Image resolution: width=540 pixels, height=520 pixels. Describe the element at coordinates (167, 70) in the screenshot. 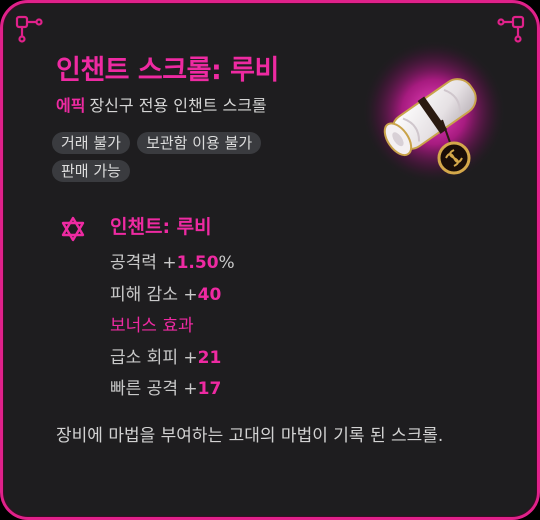

I see `item-name: 인챈트 스크롤: 루비` at that location.